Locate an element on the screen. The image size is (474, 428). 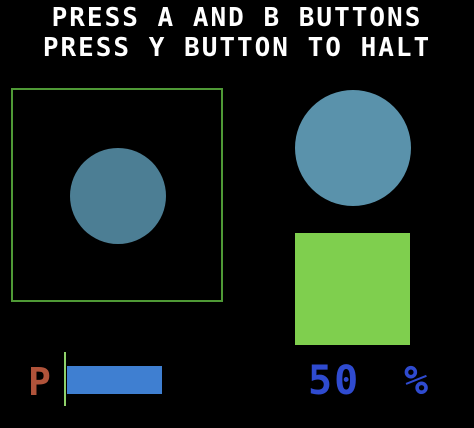
circle-in-frame is located at coordinates (118, 196).